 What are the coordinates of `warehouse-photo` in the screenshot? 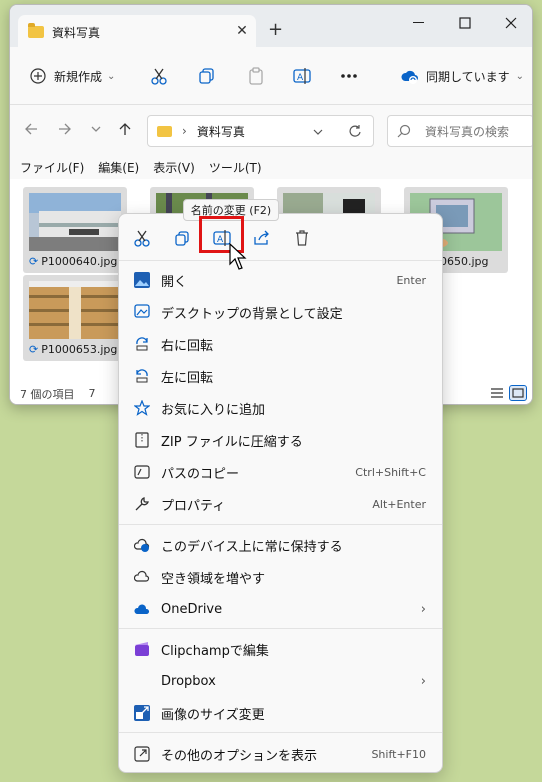 It's located at (75, 310).